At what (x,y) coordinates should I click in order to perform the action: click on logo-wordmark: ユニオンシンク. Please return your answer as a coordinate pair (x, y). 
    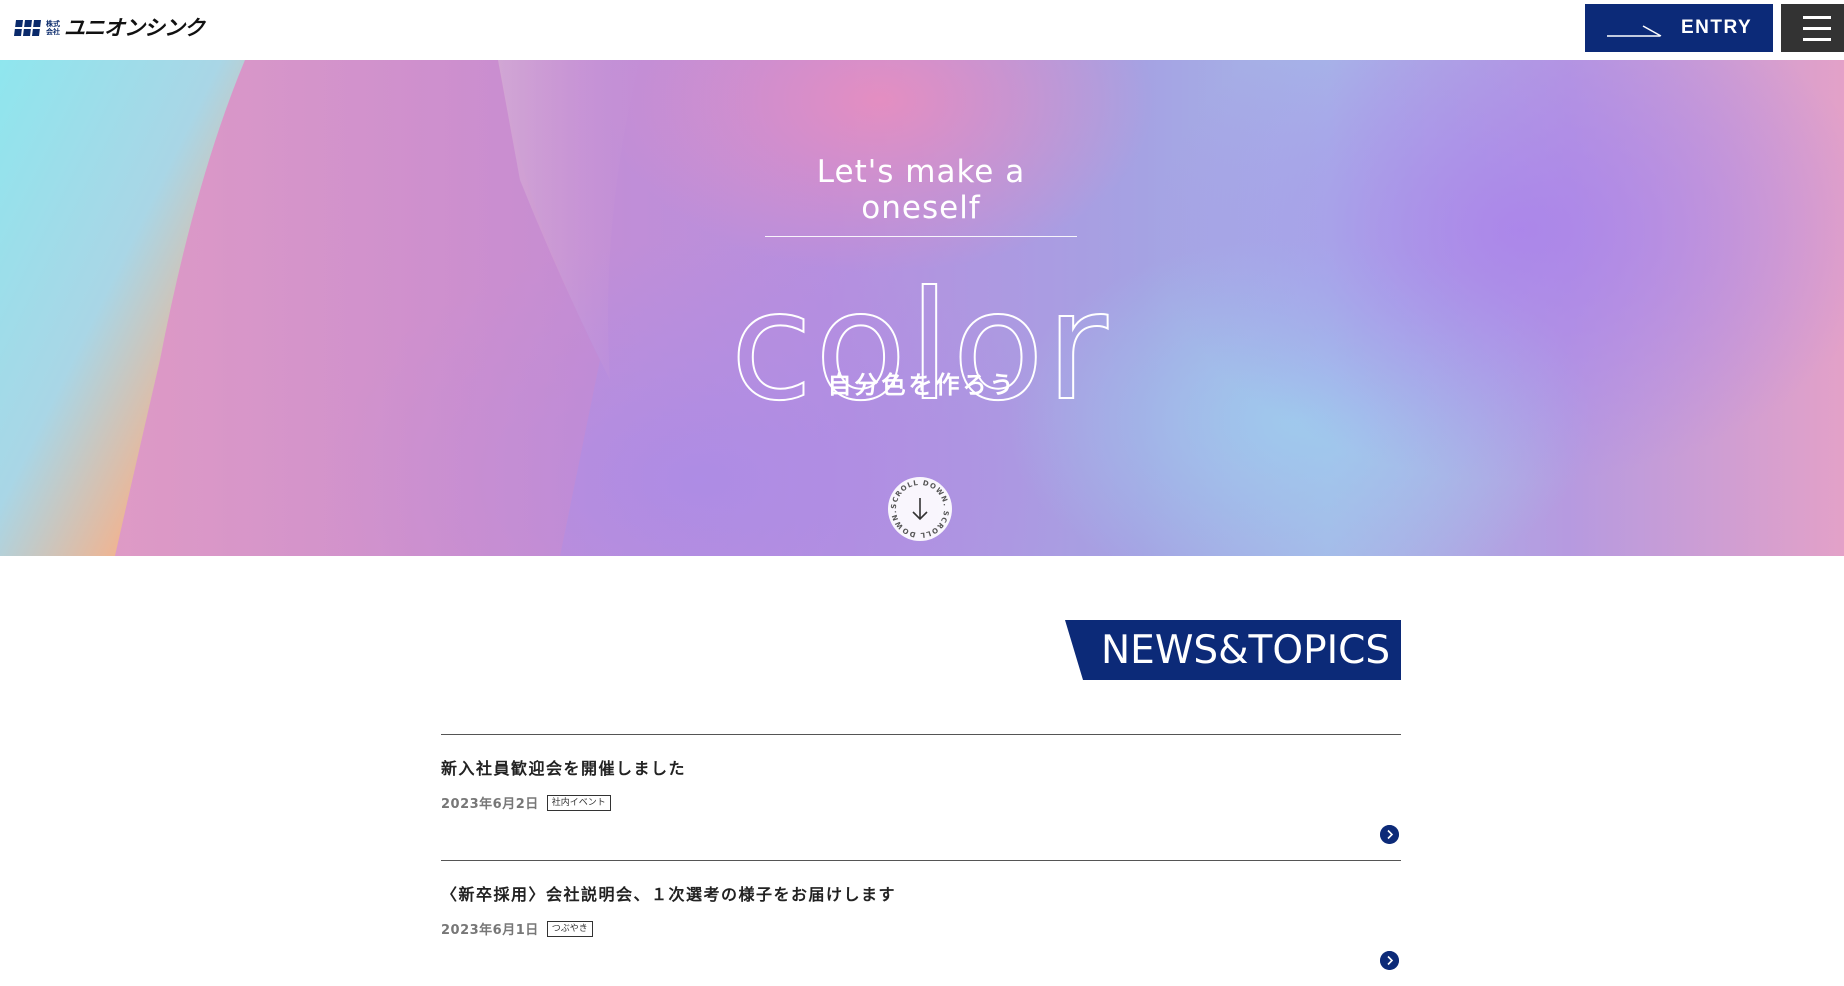
    Looking at the image, I should click on (134, 28).